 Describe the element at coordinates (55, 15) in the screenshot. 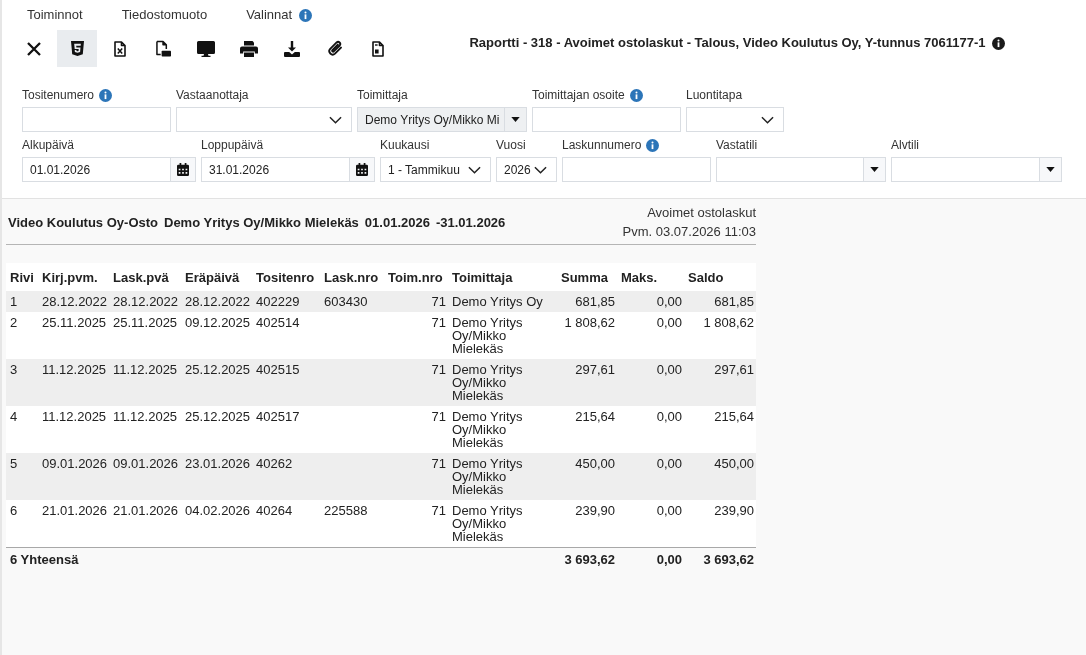

I see `menu-item: Toiminnot` at that location.